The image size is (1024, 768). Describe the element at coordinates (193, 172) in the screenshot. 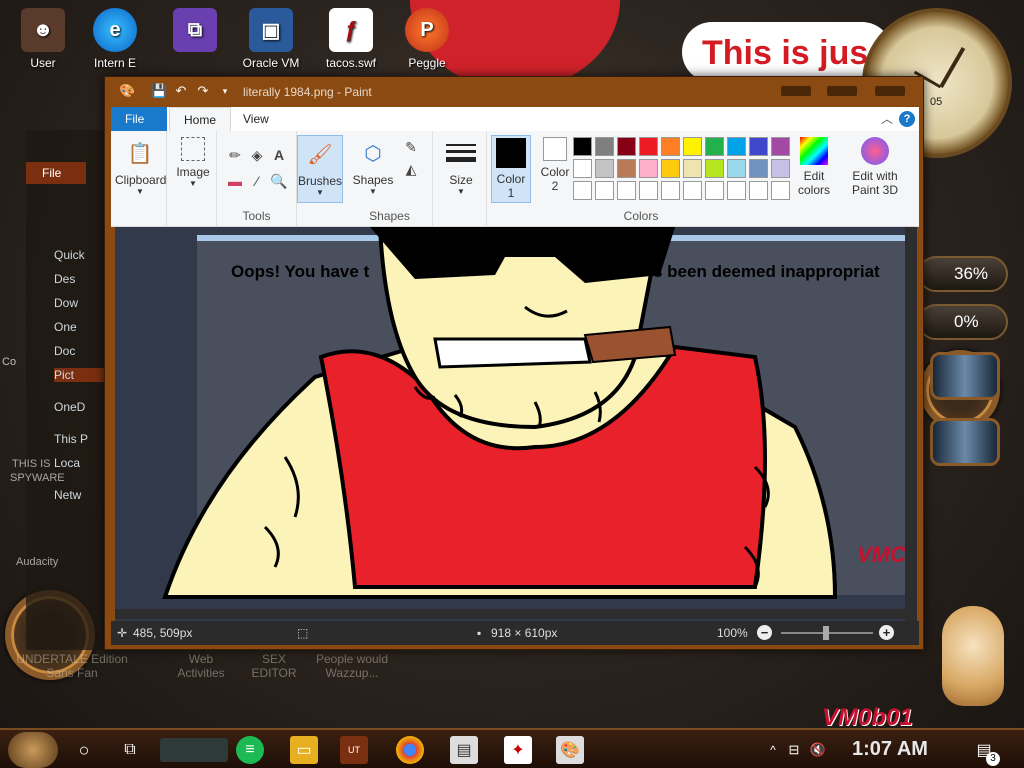

I see `image-label: Image` at that location.